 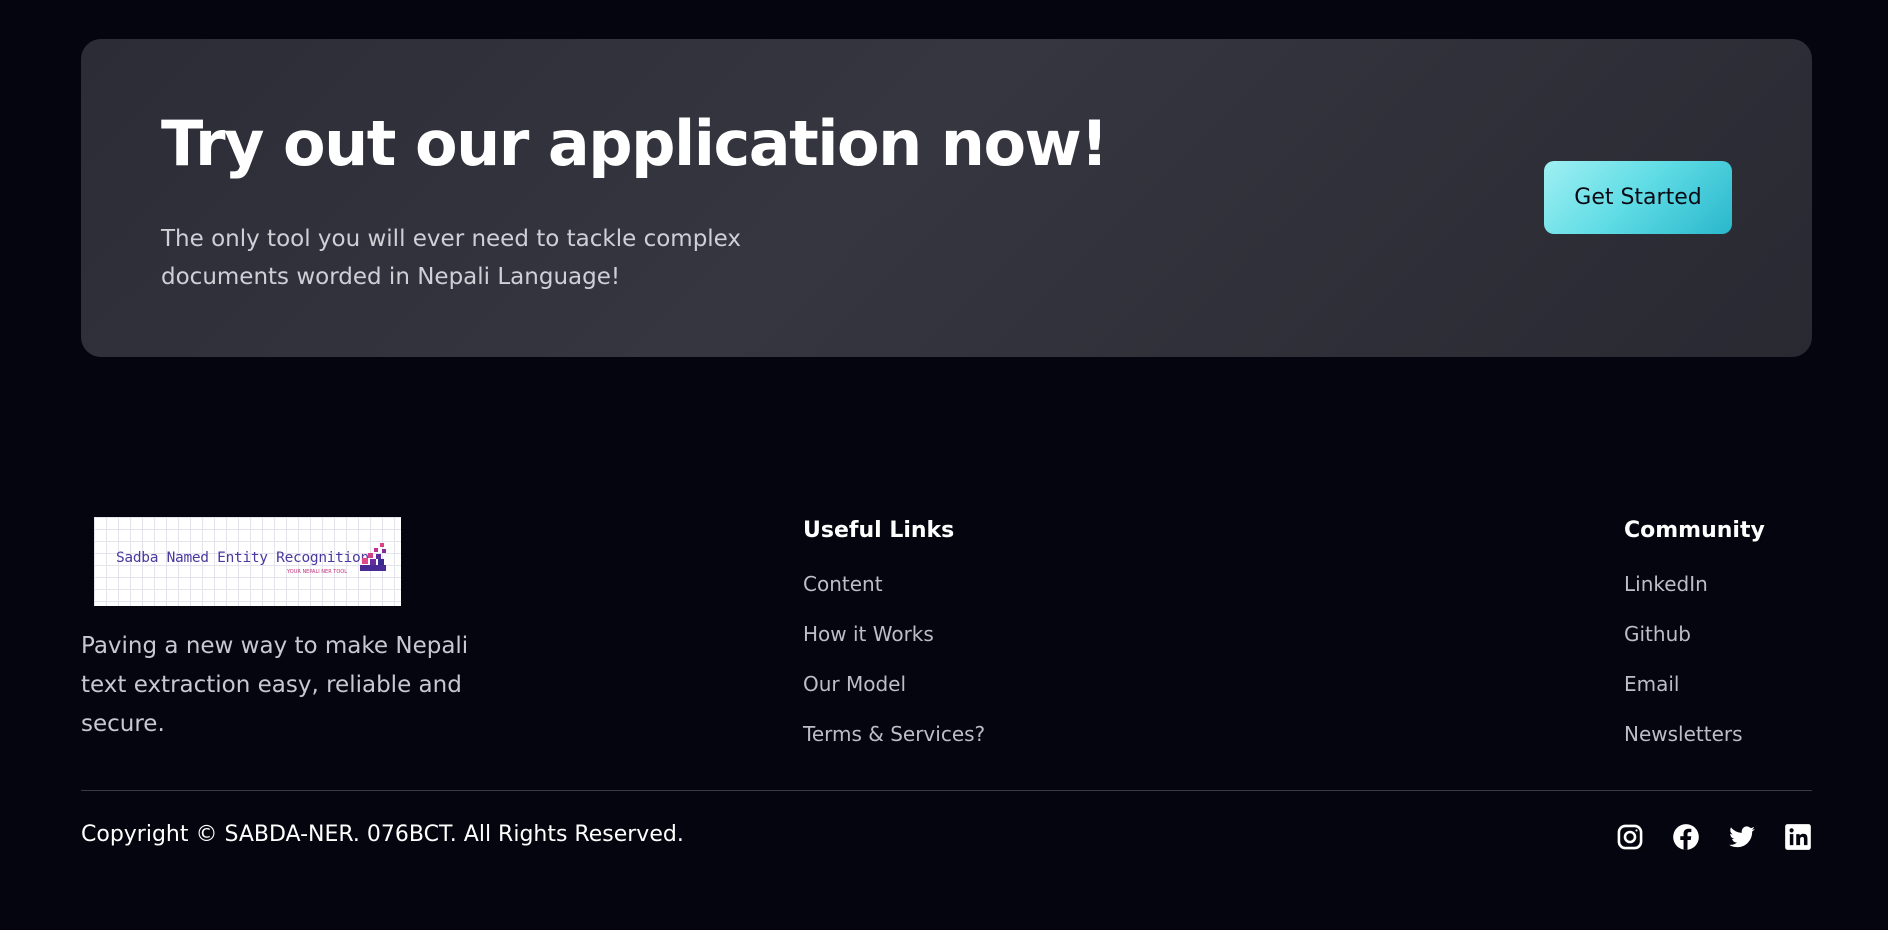 I want to click on pixel-logo-icon, so click(x=373, y=557).